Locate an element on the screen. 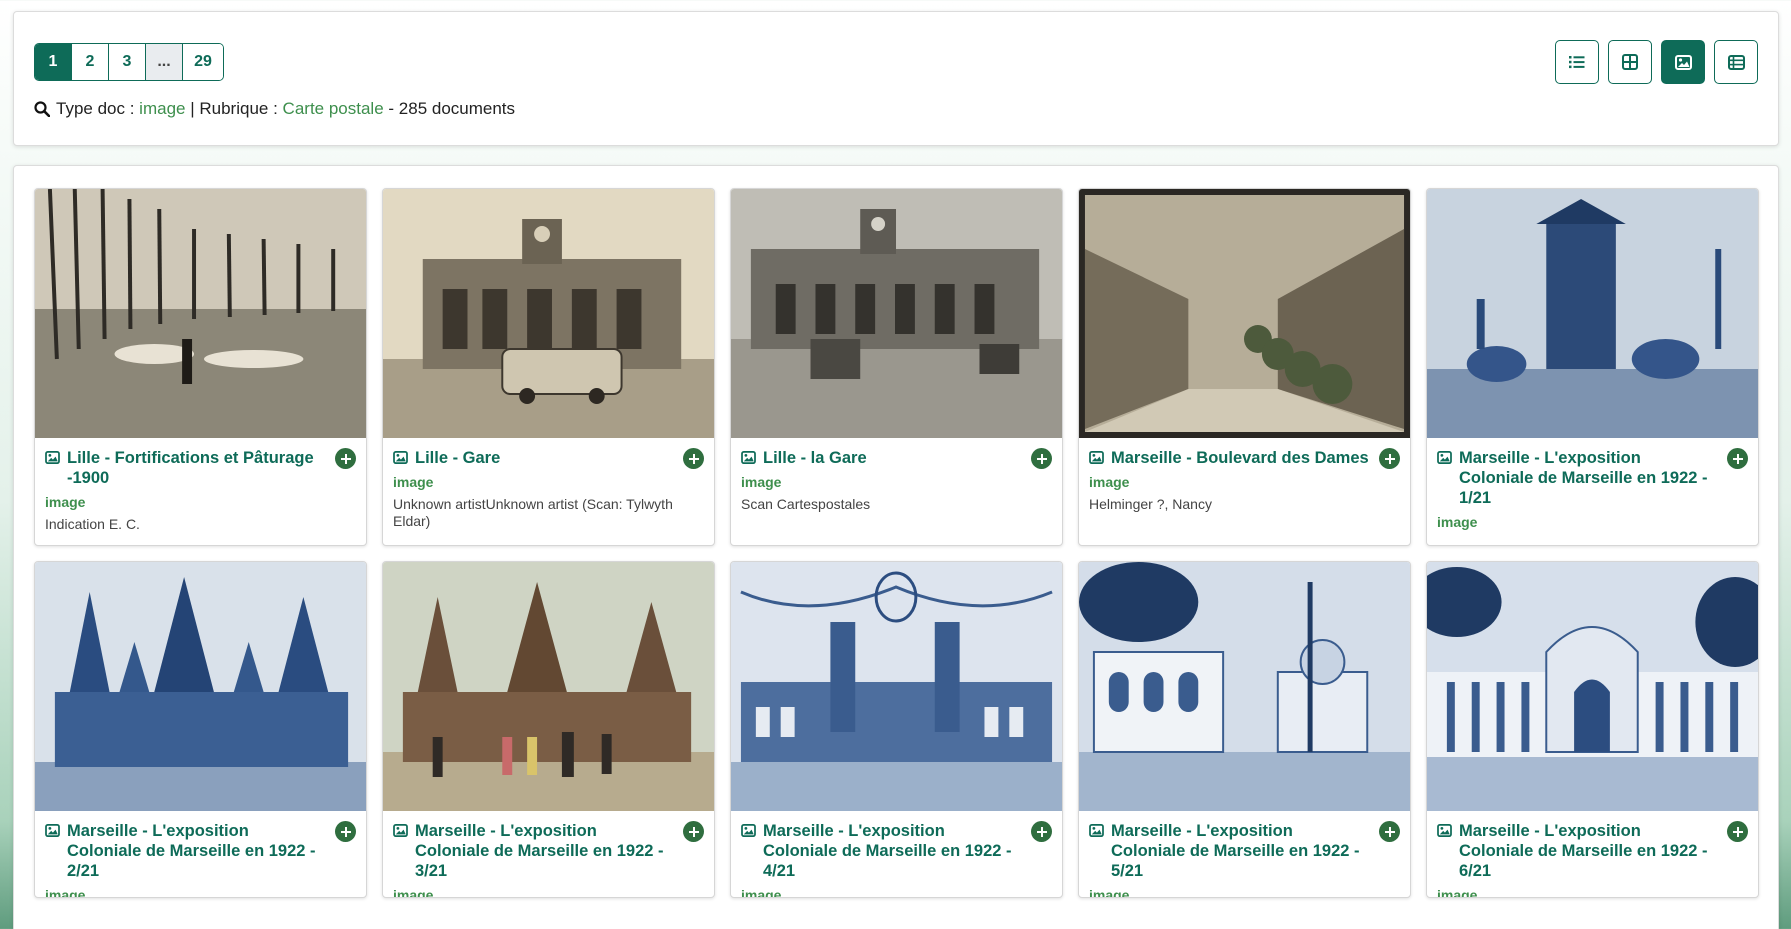 Image resolution: width=1791 pixels, height=929 pixels. type-doc-label: Type doc : is located at coordinates (95, 108).